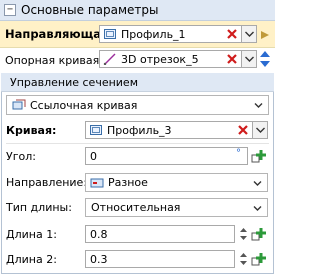 The width and height of the screenshot is (320, 275). I want to click on reference-curve-label: Опорная кривая:, so click(54, 60).